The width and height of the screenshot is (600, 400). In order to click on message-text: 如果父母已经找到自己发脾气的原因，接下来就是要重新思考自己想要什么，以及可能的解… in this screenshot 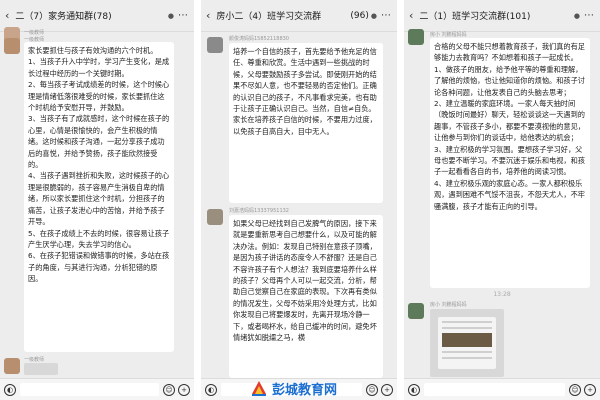, I will do `click(305, 281)`.